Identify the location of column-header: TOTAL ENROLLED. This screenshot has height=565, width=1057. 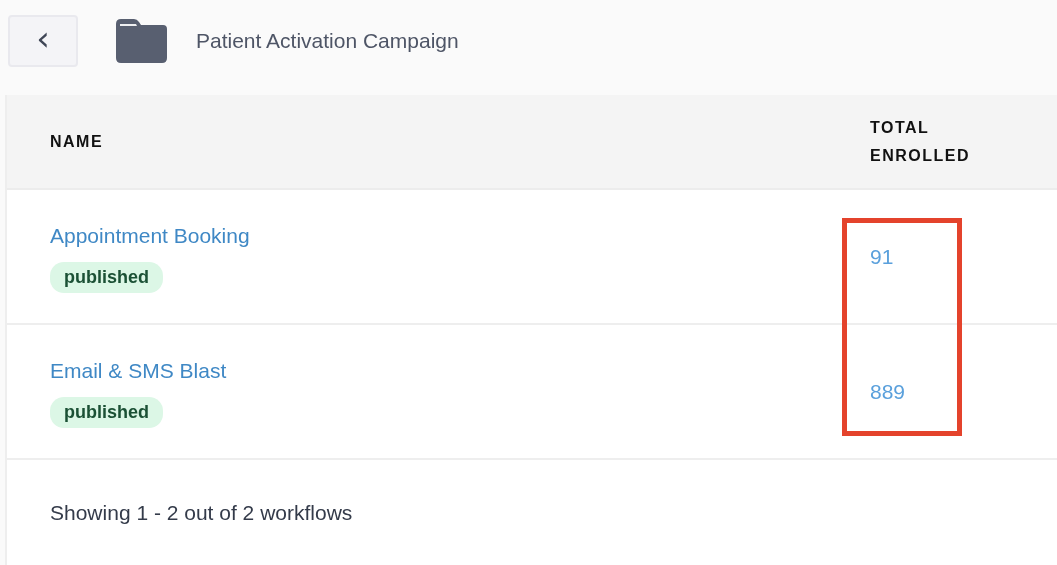
(920, 141).